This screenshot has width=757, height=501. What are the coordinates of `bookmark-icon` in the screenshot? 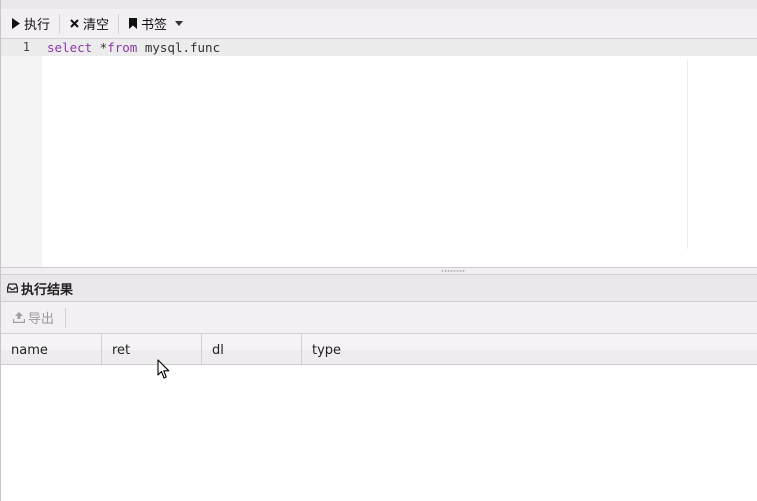 It's located at (133, 23).